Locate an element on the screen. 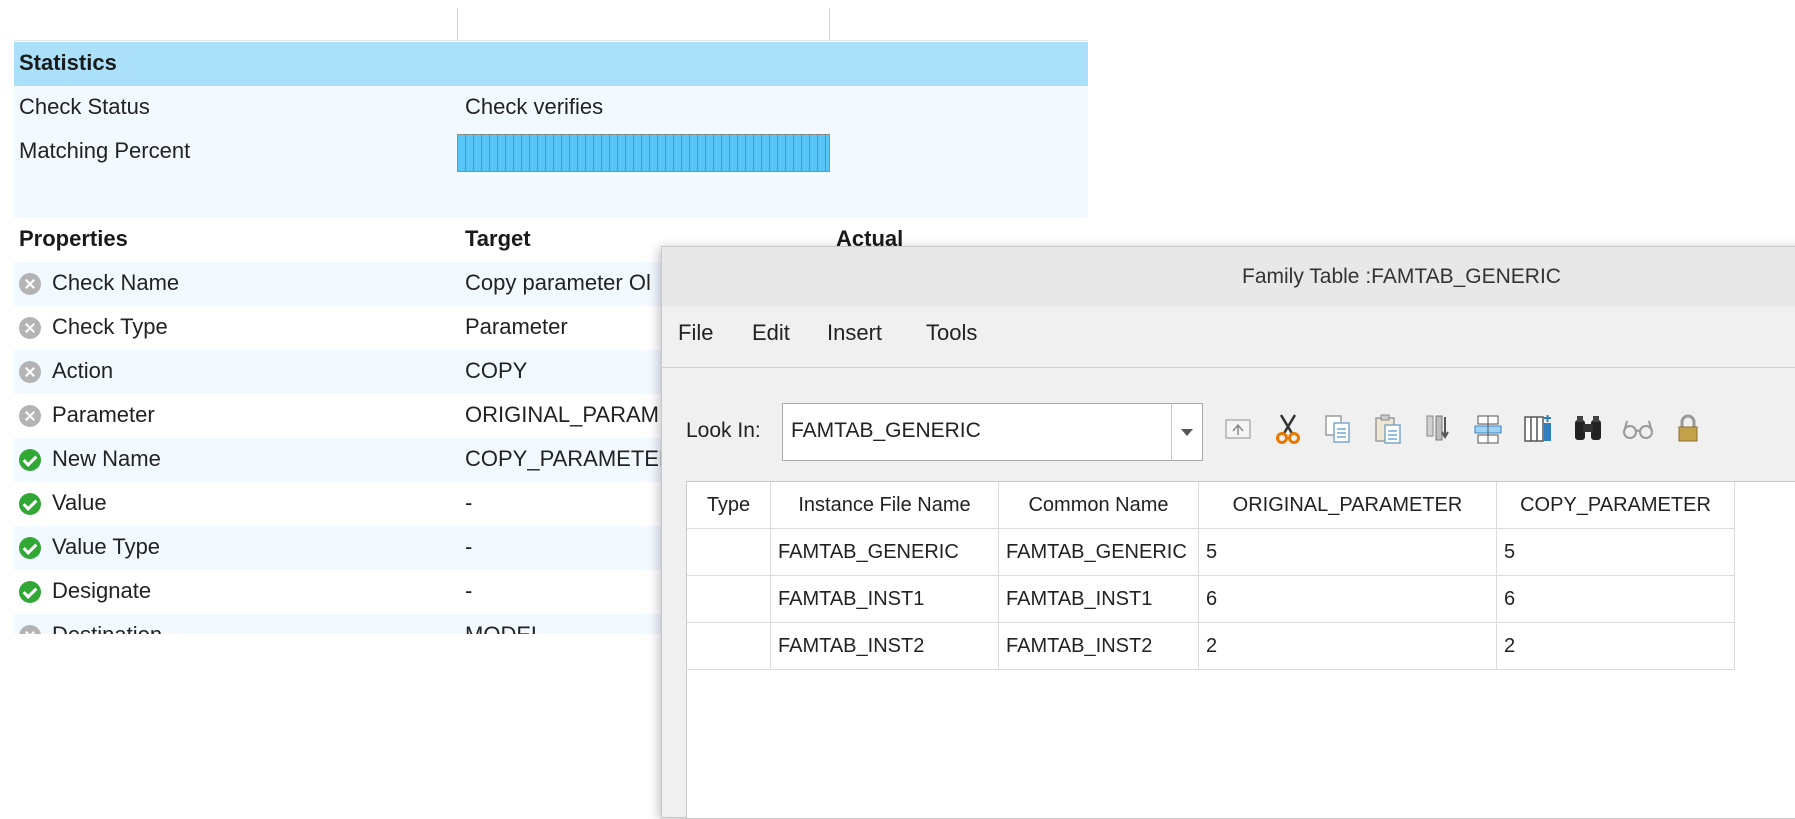 The image size is (1795, 819). property-name: Action is located at coordinates (83, 370).